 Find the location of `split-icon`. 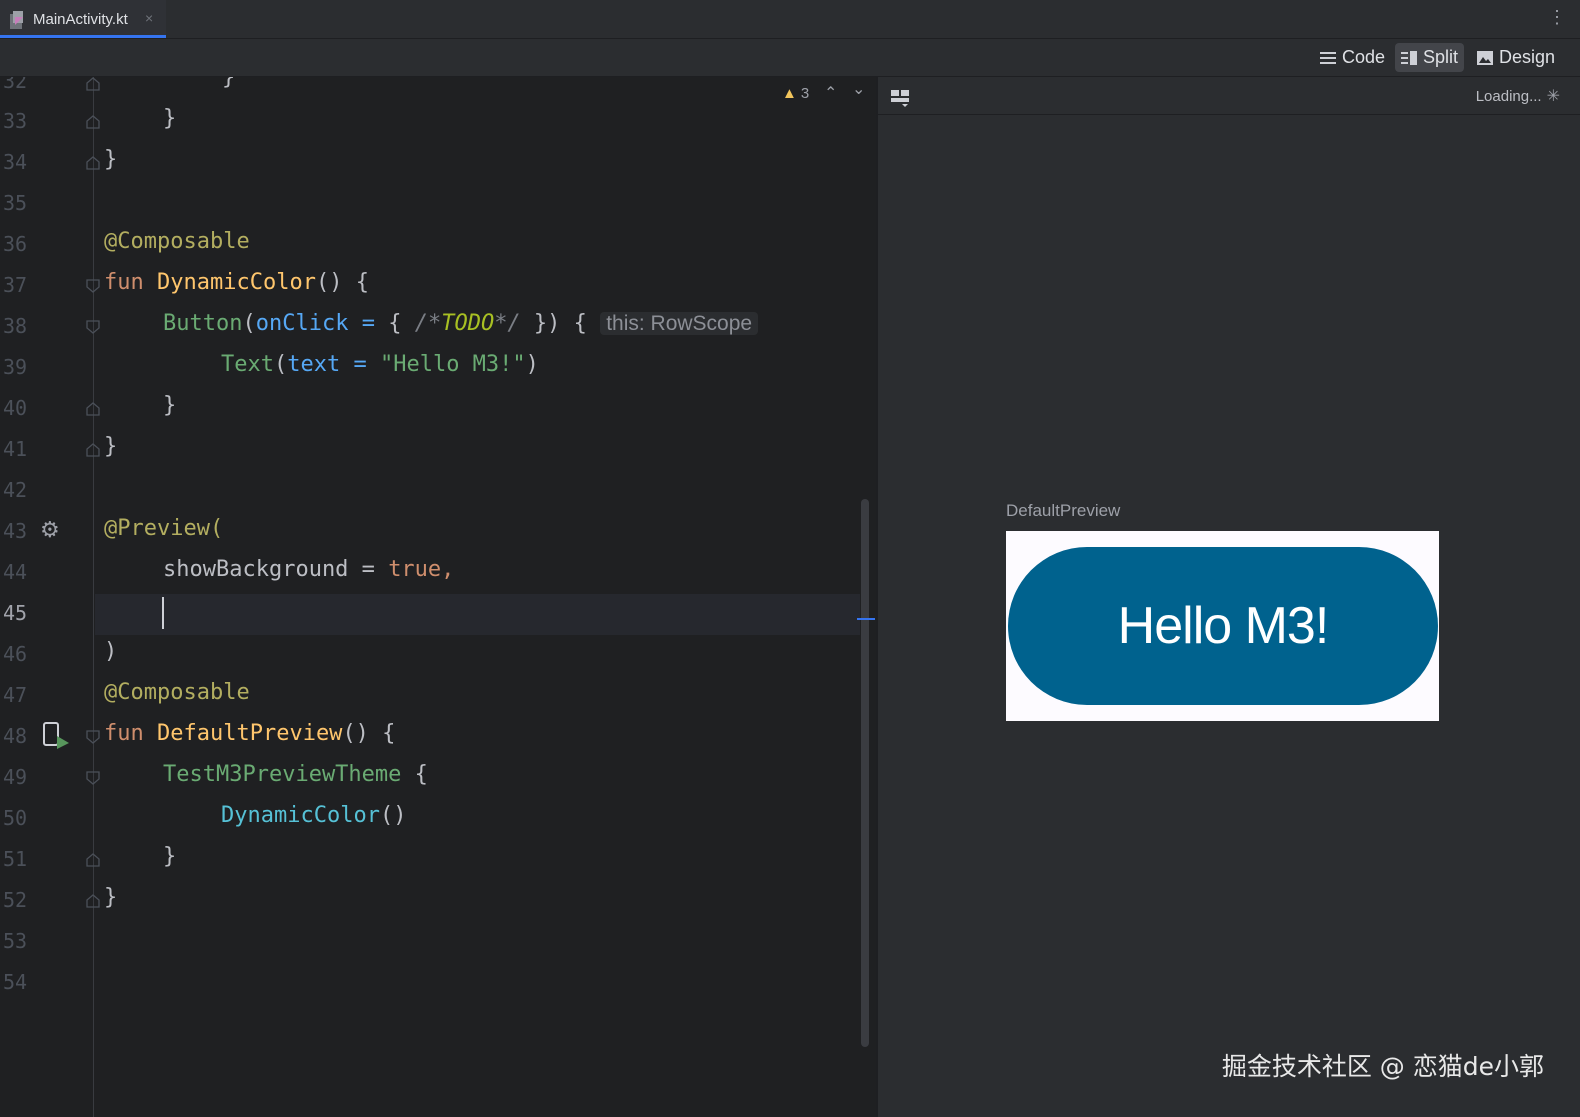

split-icon is located at coordinates (1409, 57).